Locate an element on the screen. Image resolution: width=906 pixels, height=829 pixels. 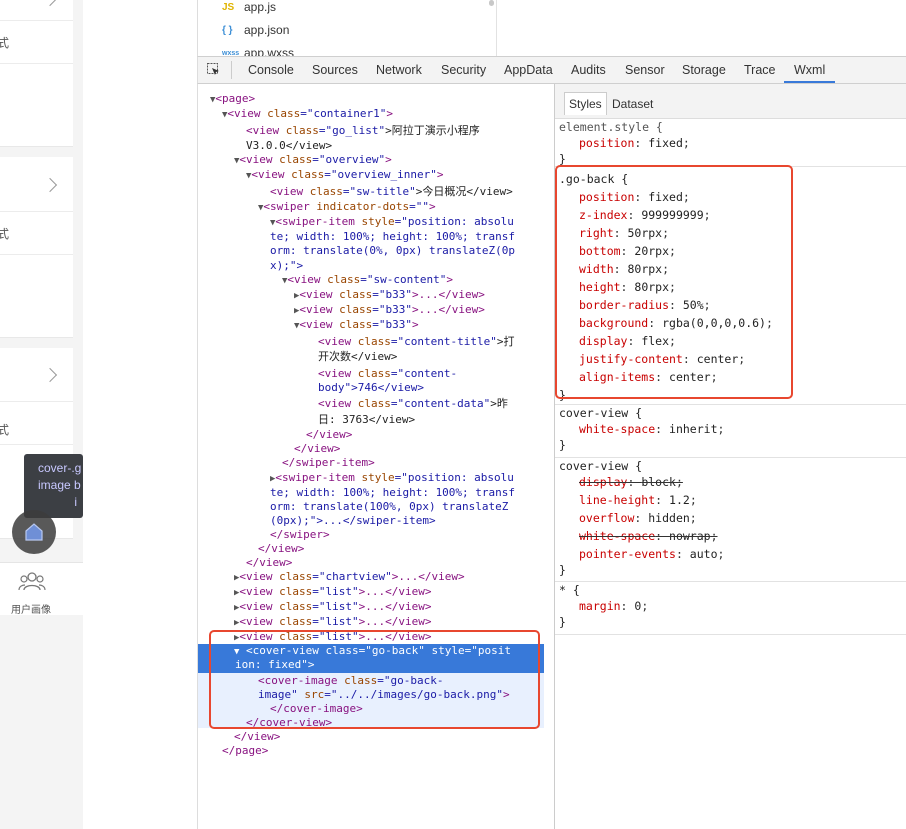
rule-selector: * { is located at coordinates (569, 590).